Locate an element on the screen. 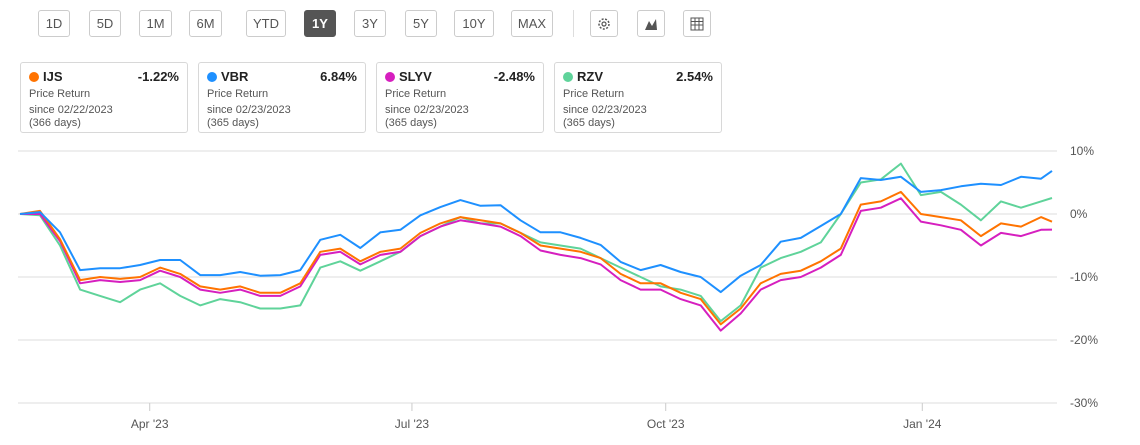 The image size is (1140, 445). x-tick-label: Jul '23 is located at coordinates (412, 424).